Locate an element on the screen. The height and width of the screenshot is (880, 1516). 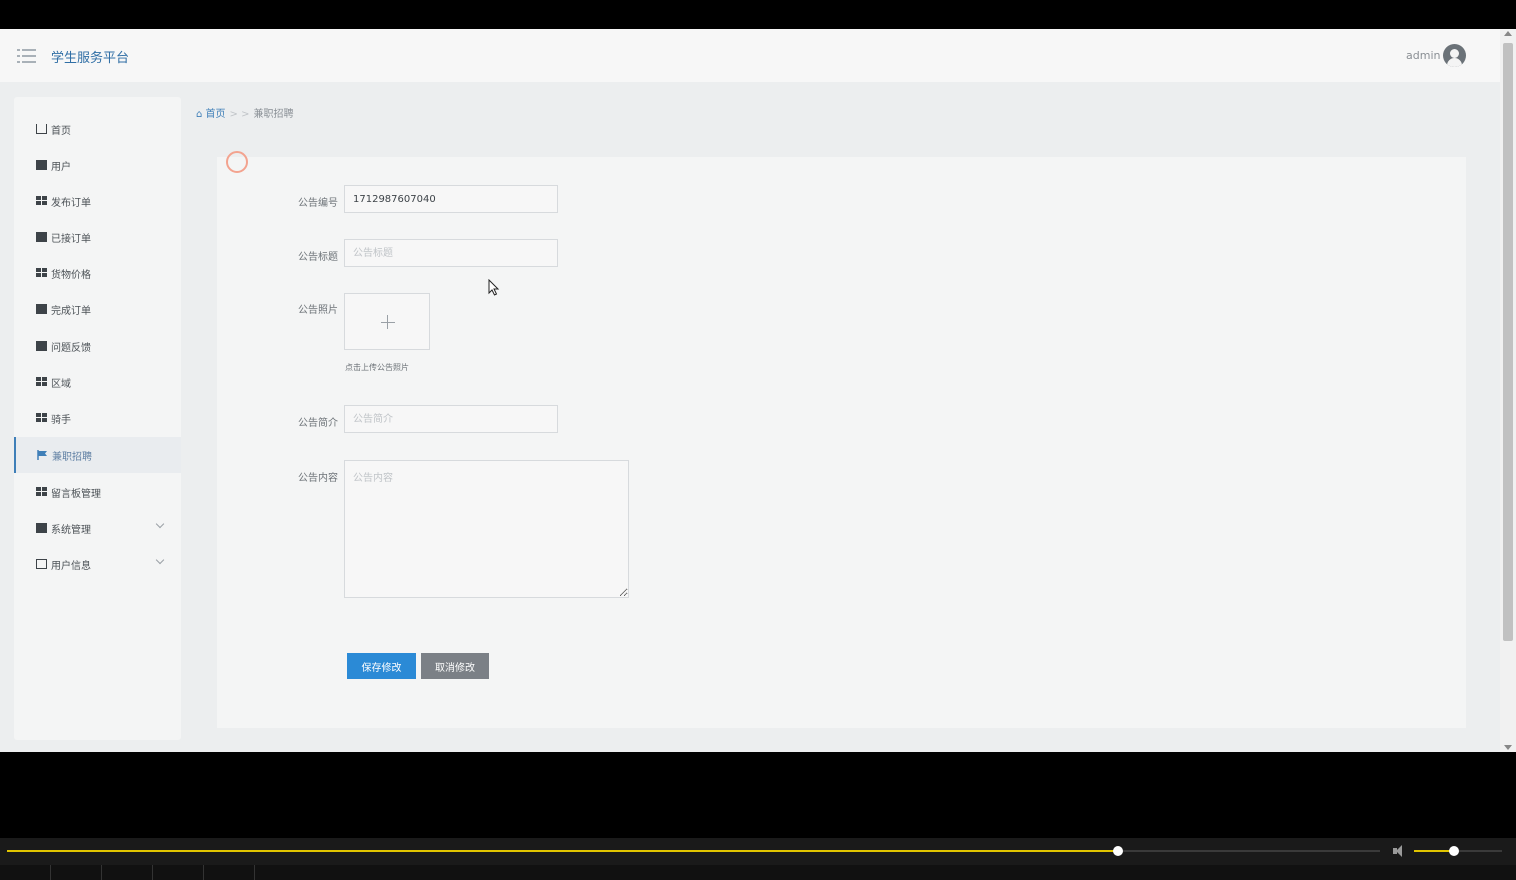
save-button: 保存修改 is located at coordinates (381, 666).